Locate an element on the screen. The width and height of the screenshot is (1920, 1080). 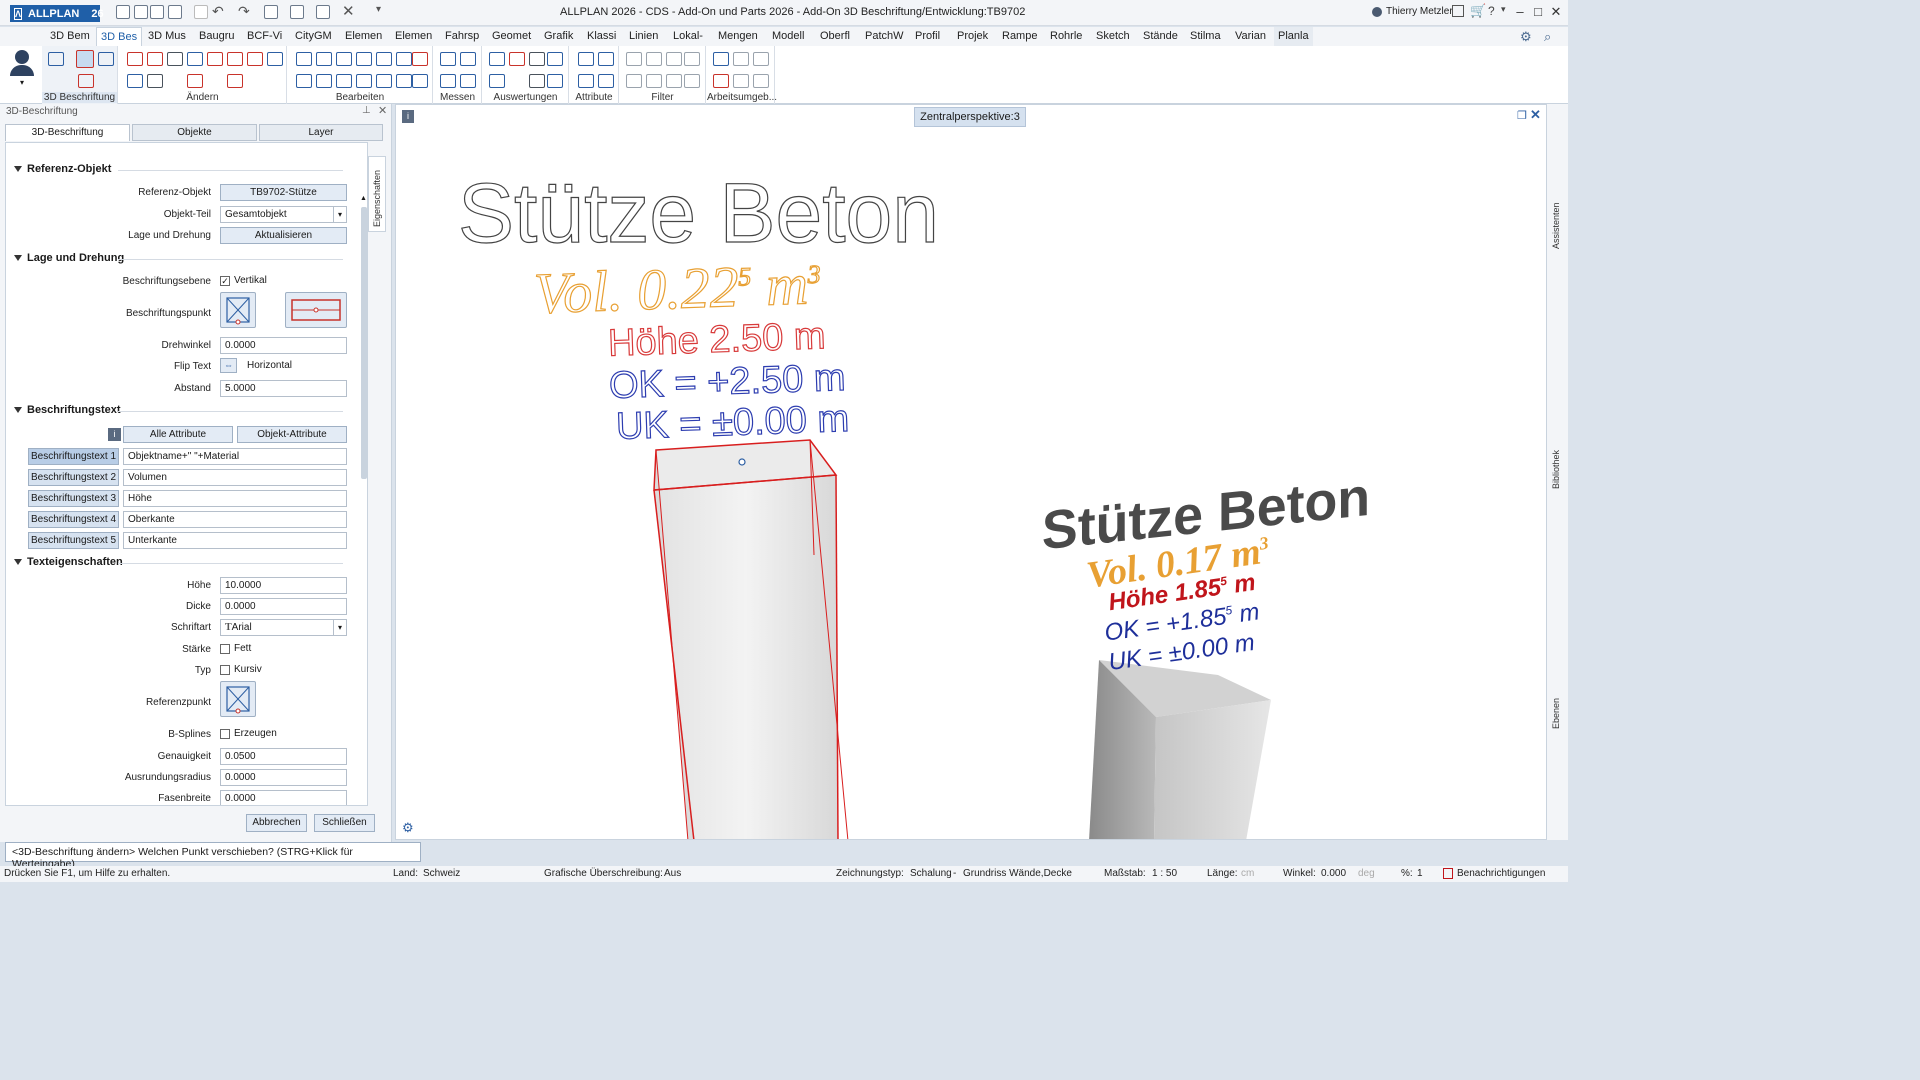
tab-planla: Planla is located at coordinates (1293, 36).